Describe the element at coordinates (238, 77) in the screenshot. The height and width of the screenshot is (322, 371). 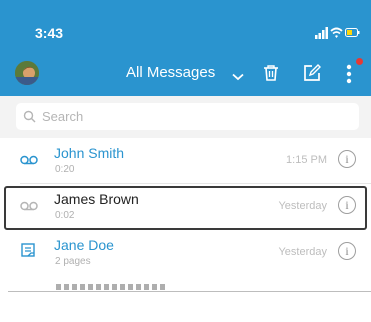
I see `chevron-down-icon` at that location.